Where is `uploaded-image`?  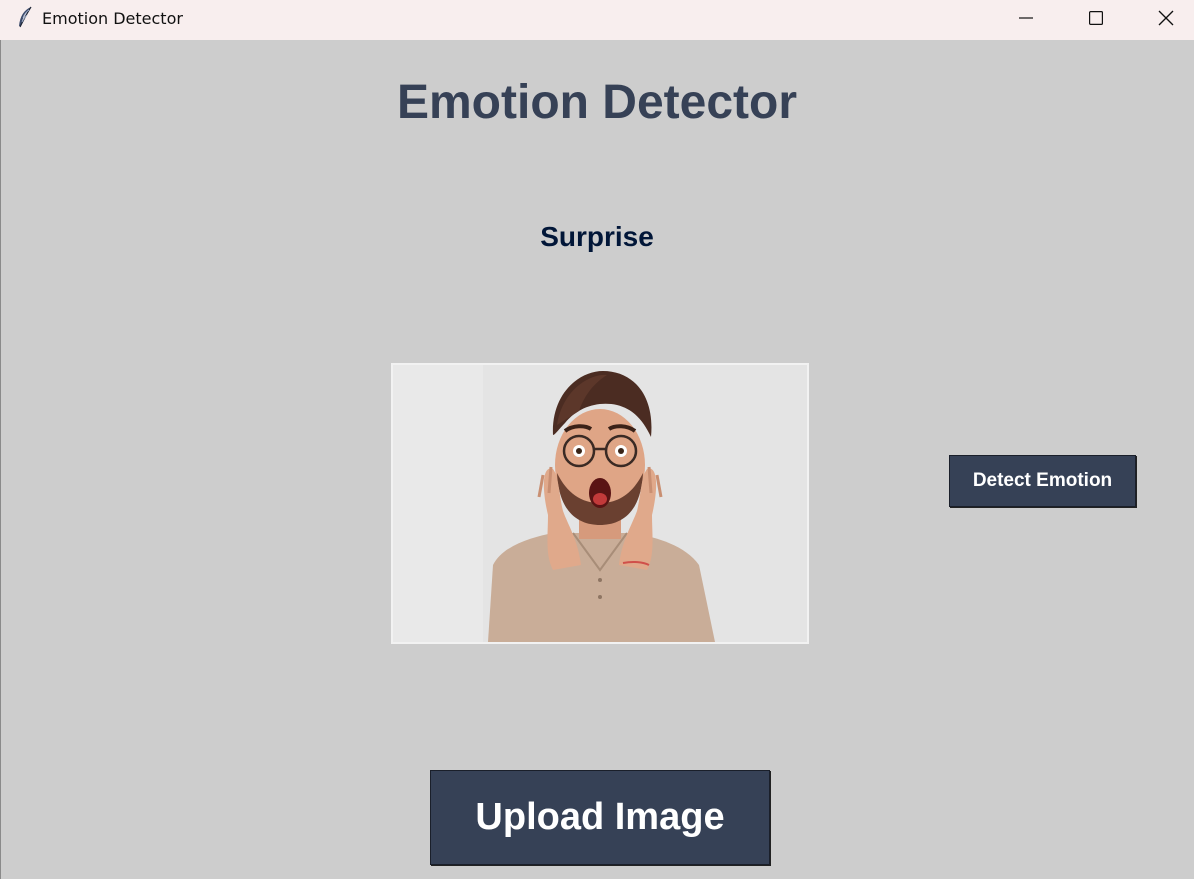 uploaded-image is located at coordinates (600, 503).